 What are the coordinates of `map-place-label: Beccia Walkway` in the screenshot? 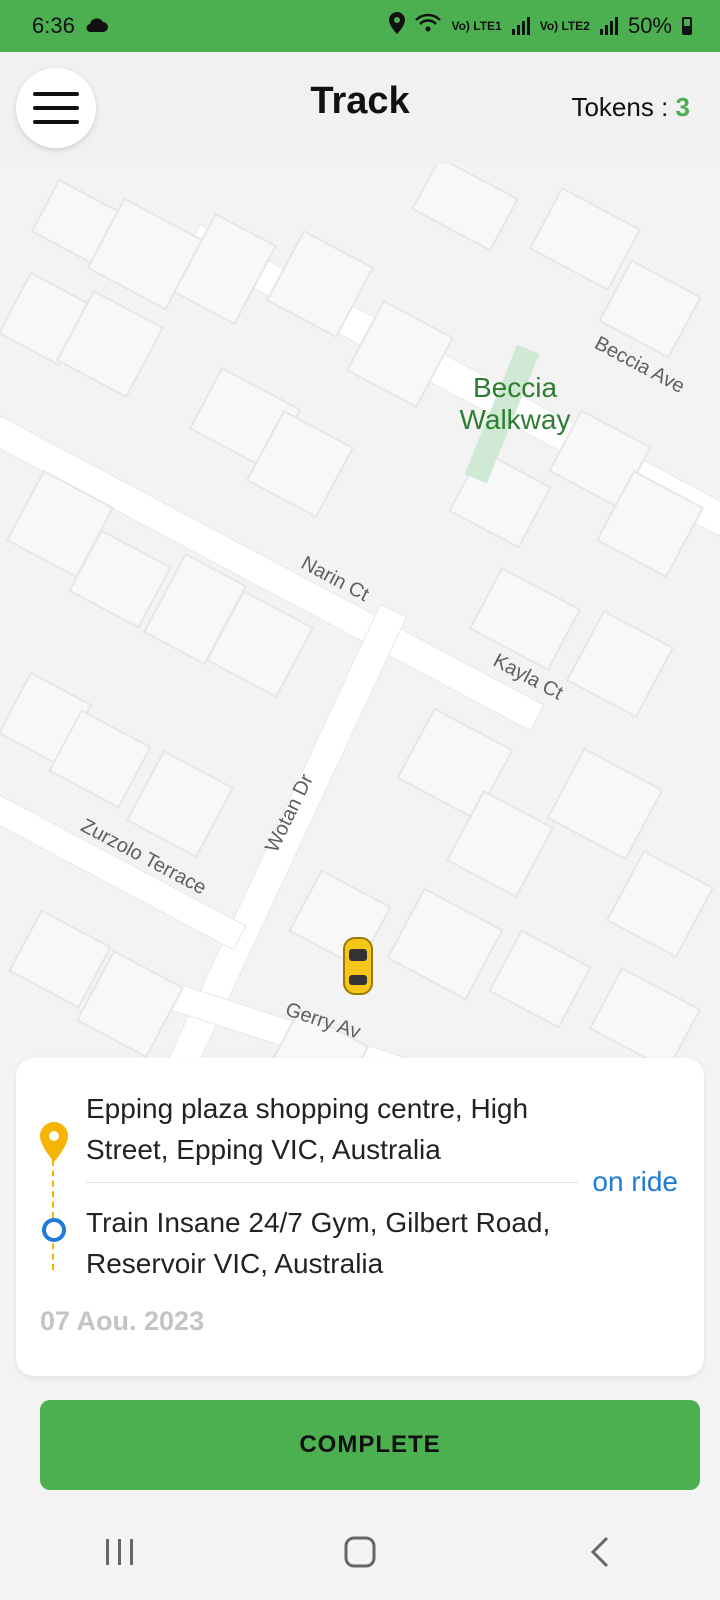 It's located at (515, 403).